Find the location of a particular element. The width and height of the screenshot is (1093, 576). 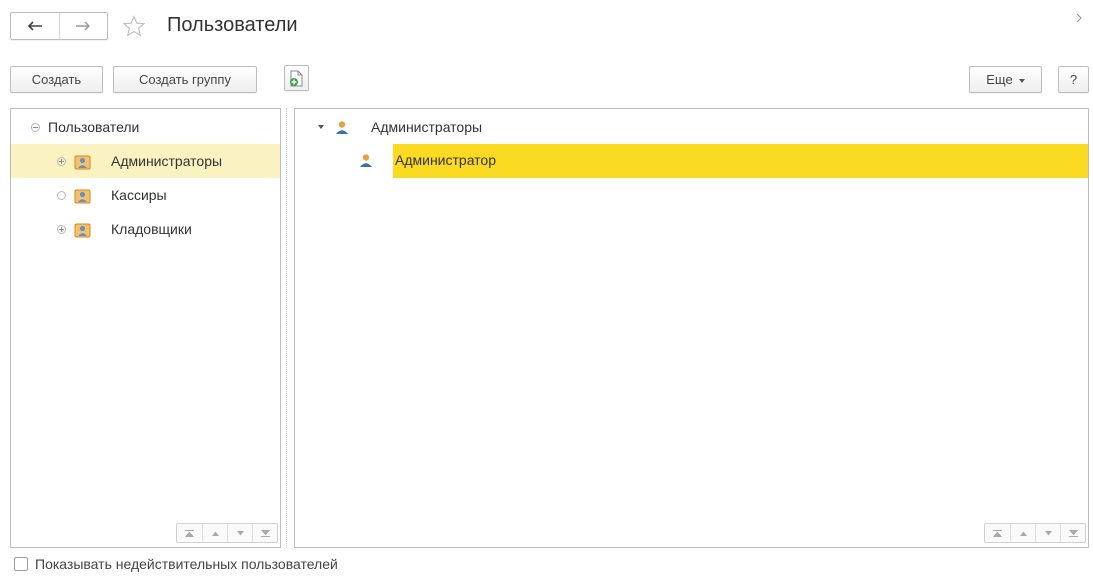

arrow-left-icon is located at coordinates (34, 26).